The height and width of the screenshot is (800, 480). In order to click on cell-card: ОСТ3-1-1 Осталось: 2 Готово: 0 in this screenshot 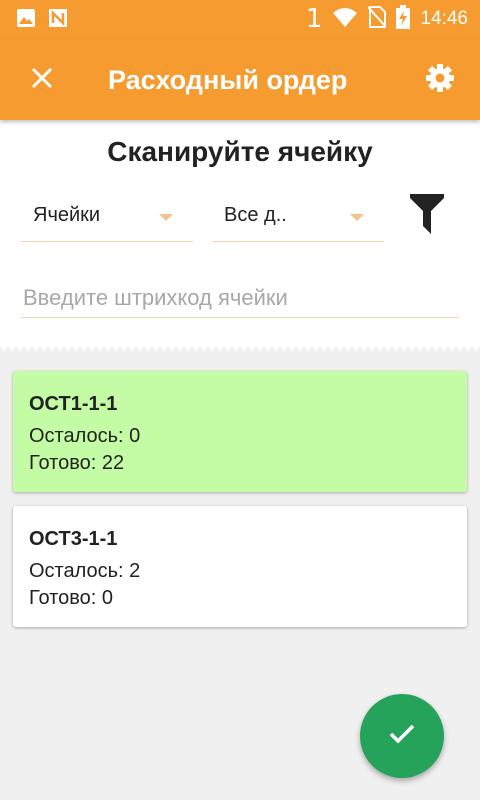, I will do `click(240, 566)`.